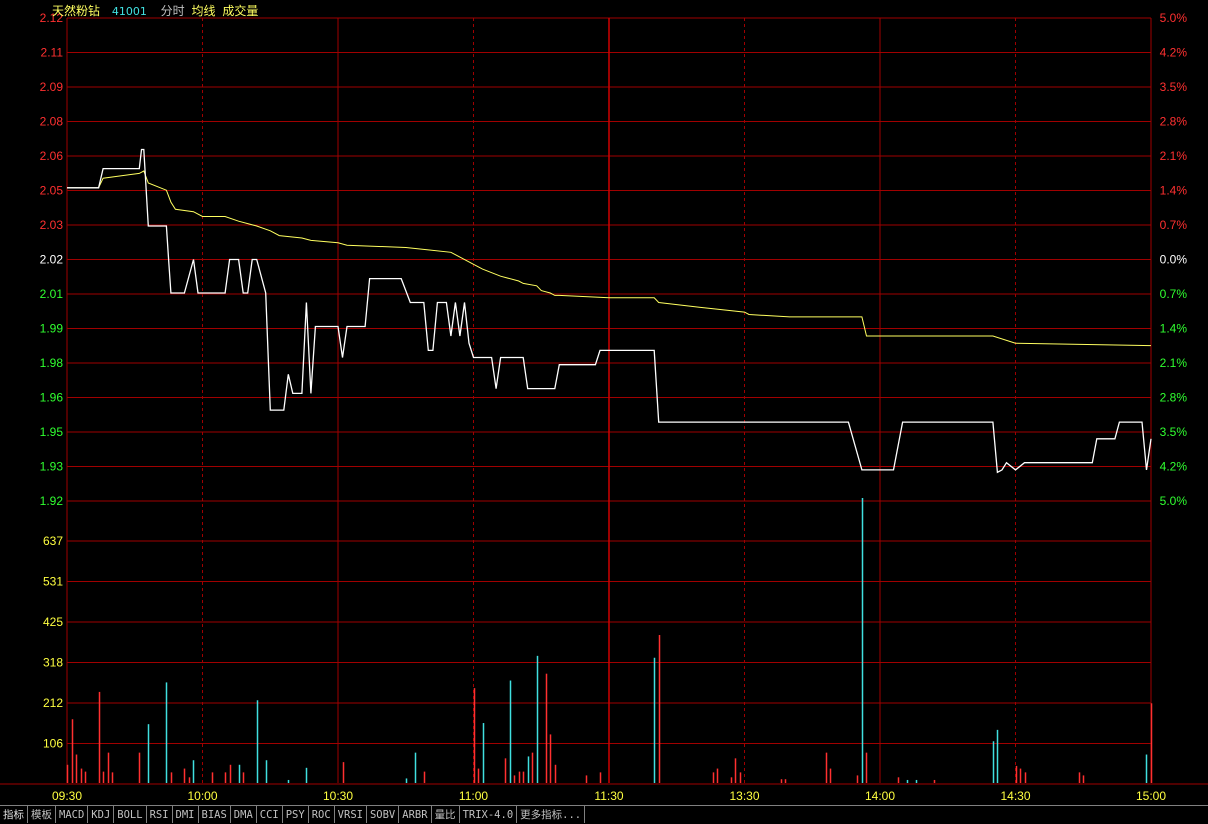  What do you see at coordinates (1015, 796) in the screenshot?
I see `time-tick-label: 14:30` at bounding box center [1015, 796].